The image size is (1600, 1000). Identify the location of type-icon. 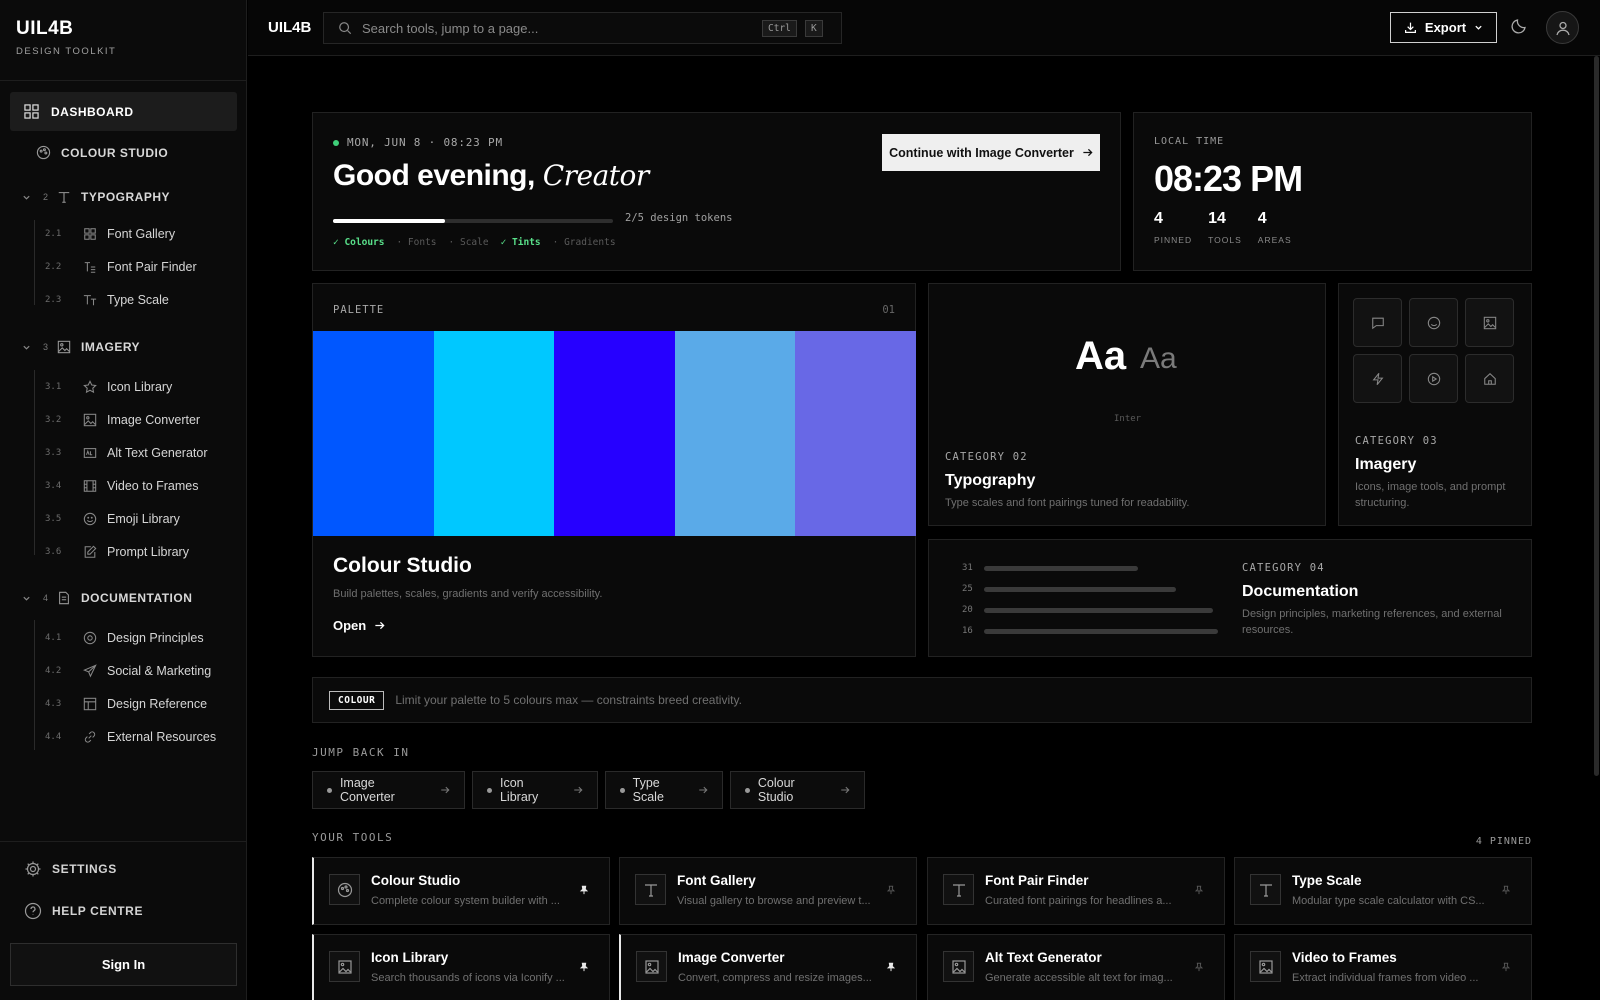
(1265, 889).